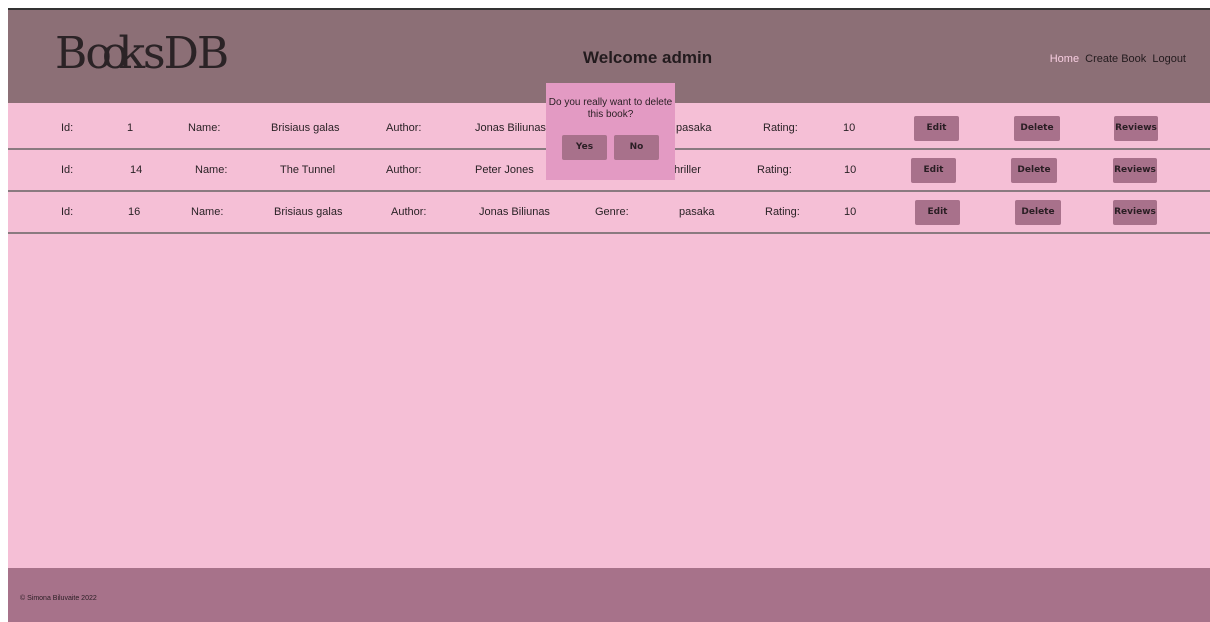 The height and width of the screenshot is (622, 1210). Describe the element at coordinates (1064, 59) in the screenshot. I see `nav-home-link: Home` at that location.